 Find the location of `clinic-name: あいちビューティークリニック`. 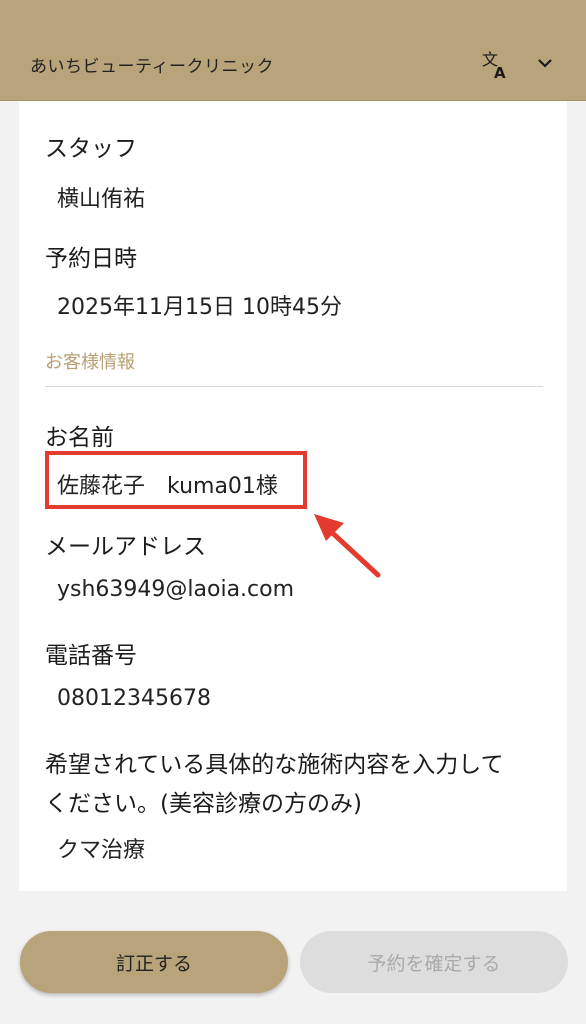

clinic-name: あいちビューティークリニック is located at coordinates (152, 67).